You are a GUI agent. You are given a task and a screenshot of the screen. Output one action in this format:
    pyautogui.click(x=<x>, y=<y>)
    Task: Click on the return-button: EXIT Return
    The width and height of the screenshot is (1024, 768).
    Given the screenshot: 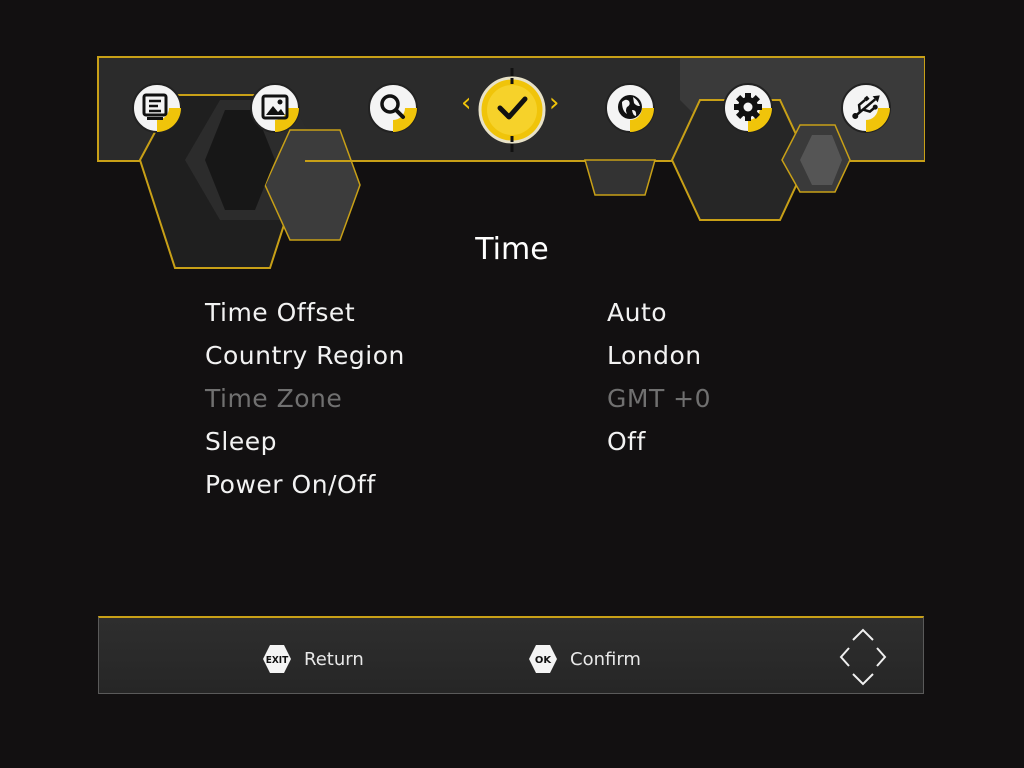 What is the action you would take?
    pyautogui.click(x=313, y=659)
    